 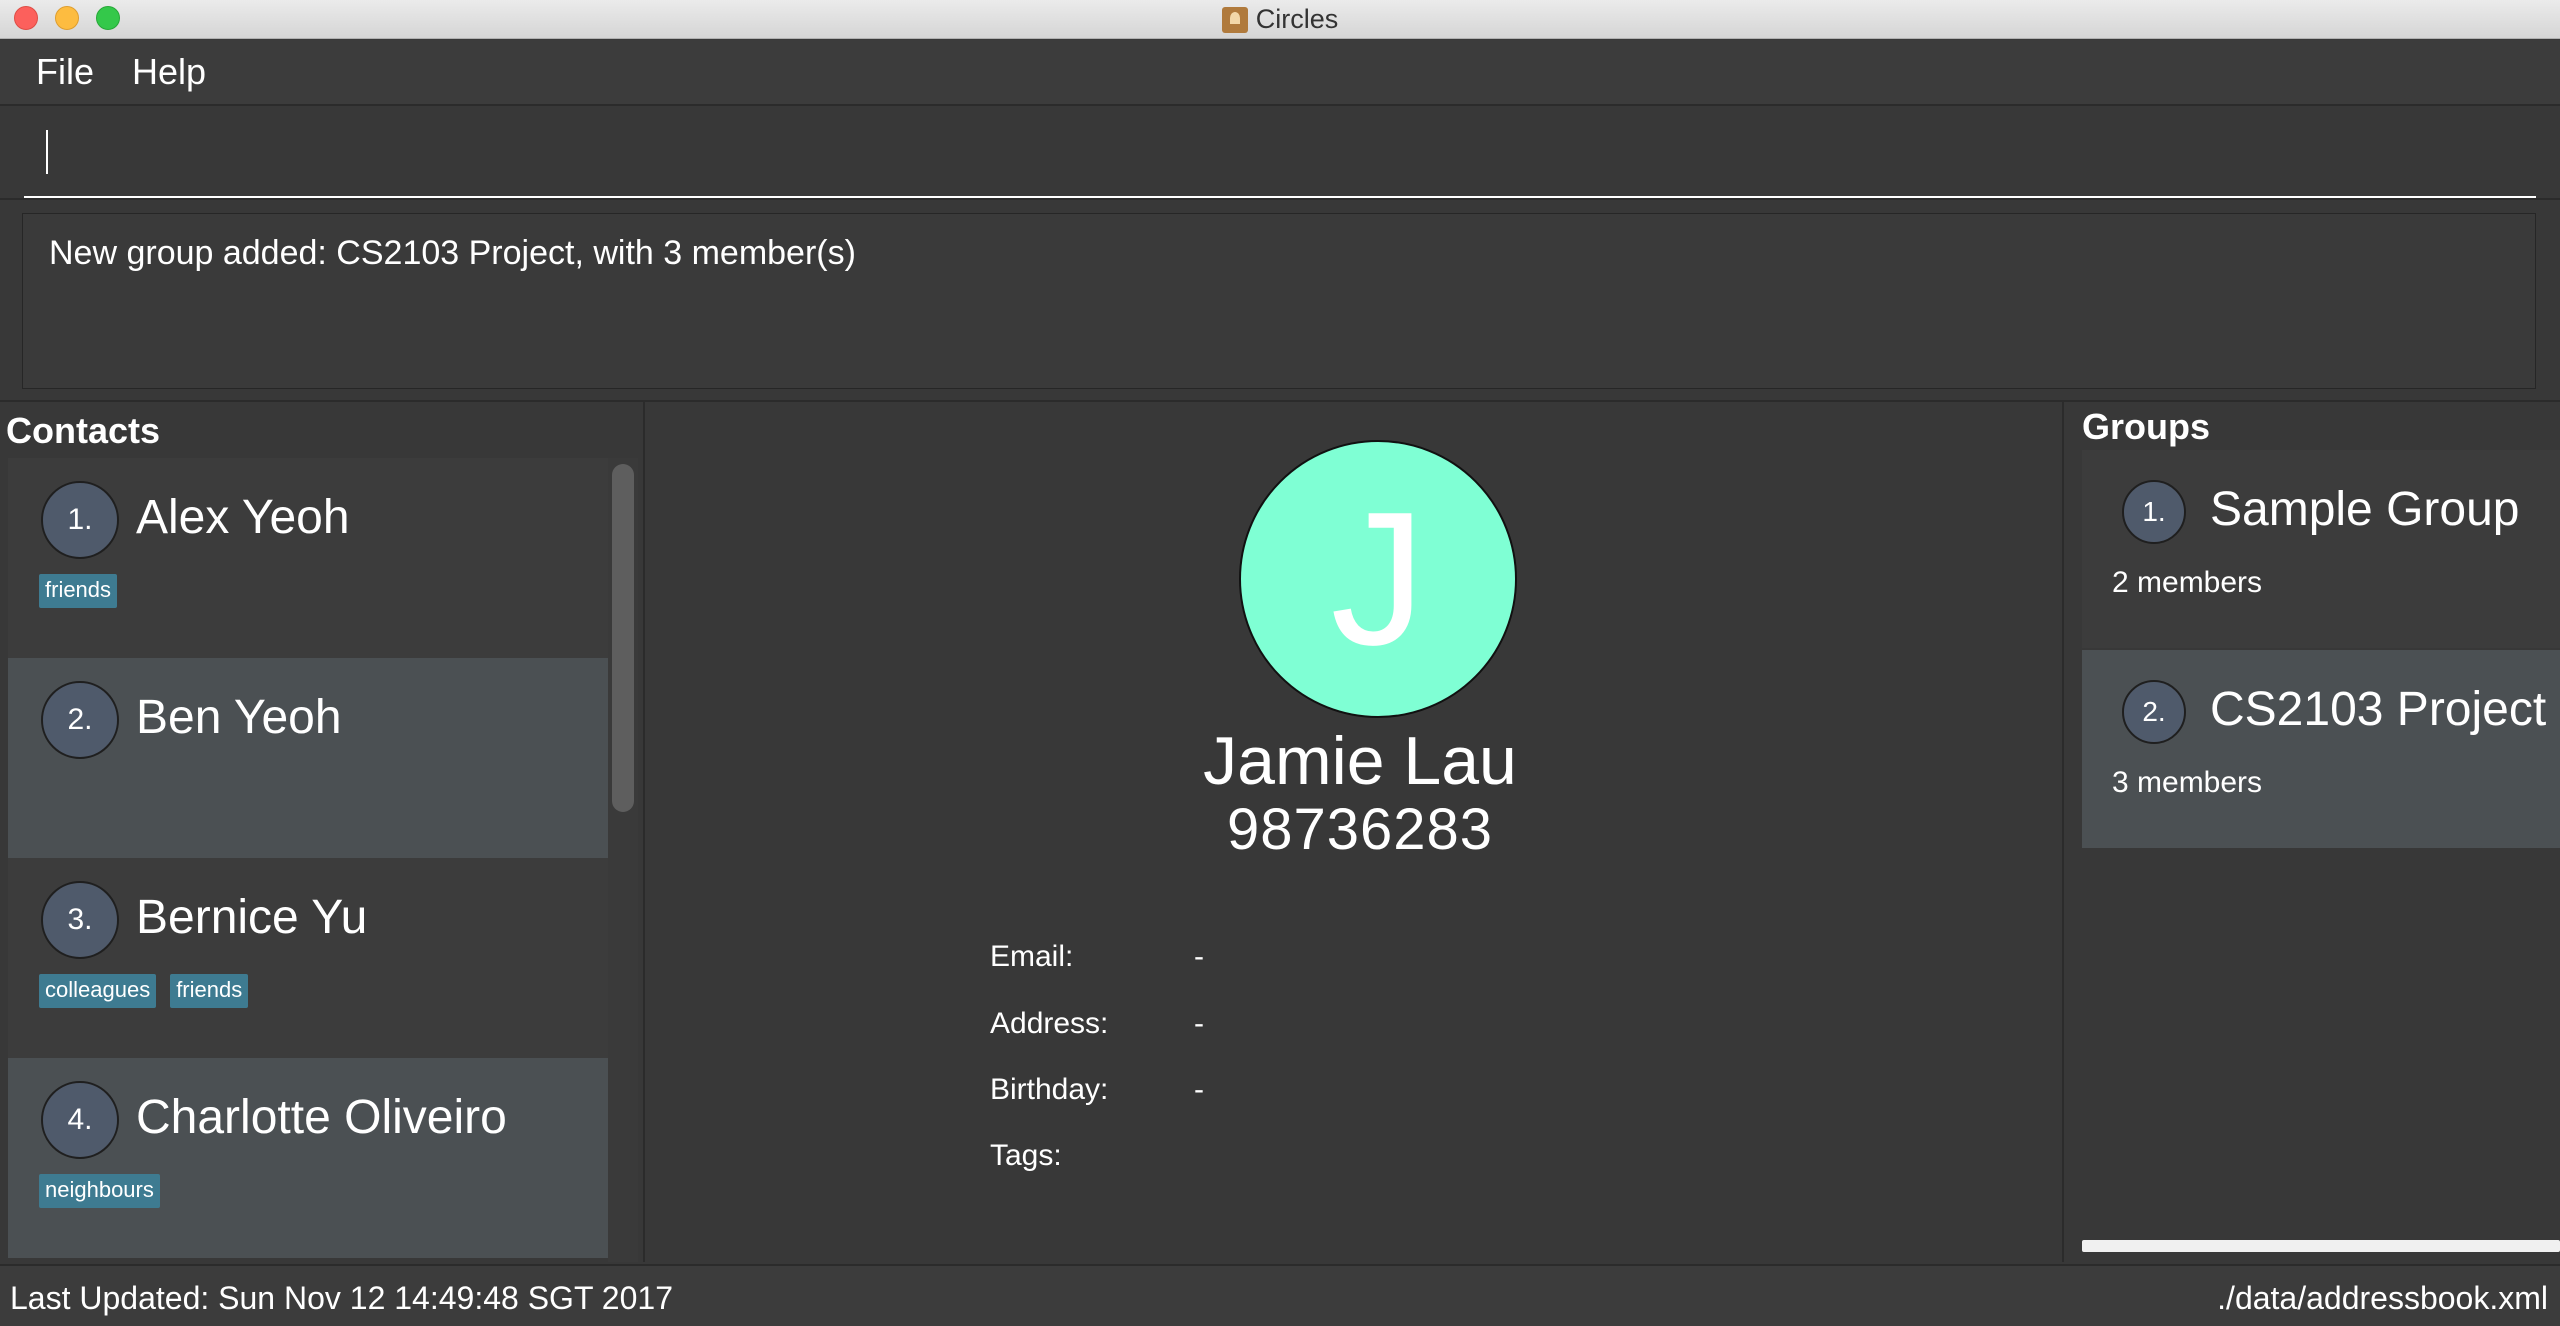 What do you see at coordinates (2382, 1298) in the screenshot?
I see `save-location-status: ./data/addressbook.xml` at bounding box center [2382, 1298].